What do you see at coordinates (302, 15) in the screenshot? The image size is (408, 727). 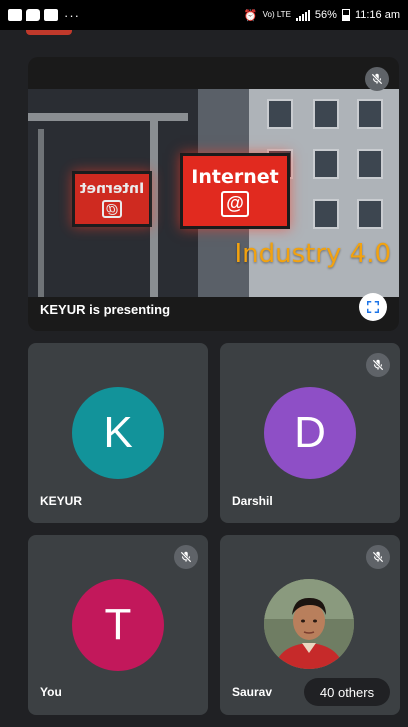 I see `signal-icon` at bounding box center [302, 15].